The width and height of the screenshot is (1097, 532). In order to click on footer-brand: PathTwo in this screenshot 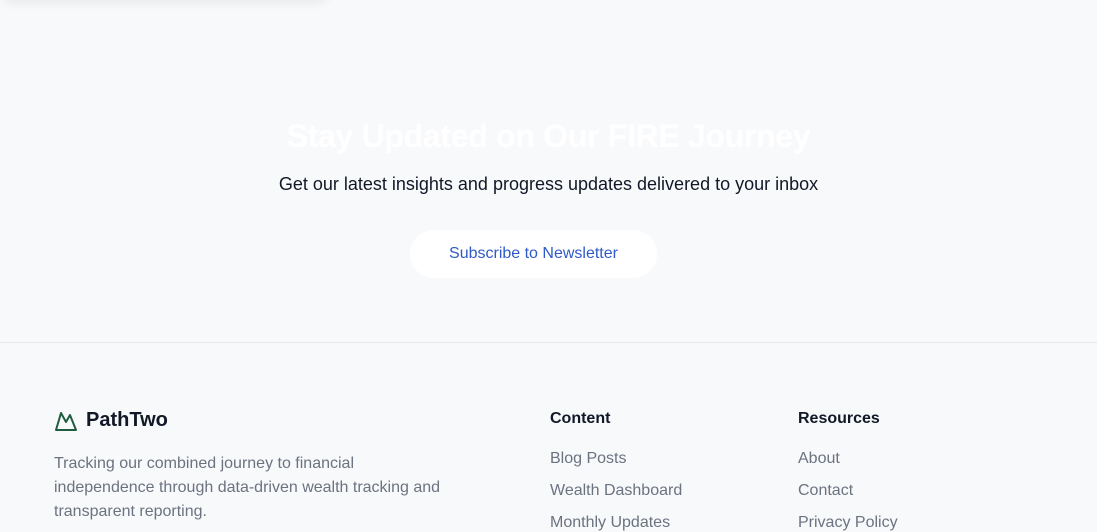, I will do `click(111, 420)`.